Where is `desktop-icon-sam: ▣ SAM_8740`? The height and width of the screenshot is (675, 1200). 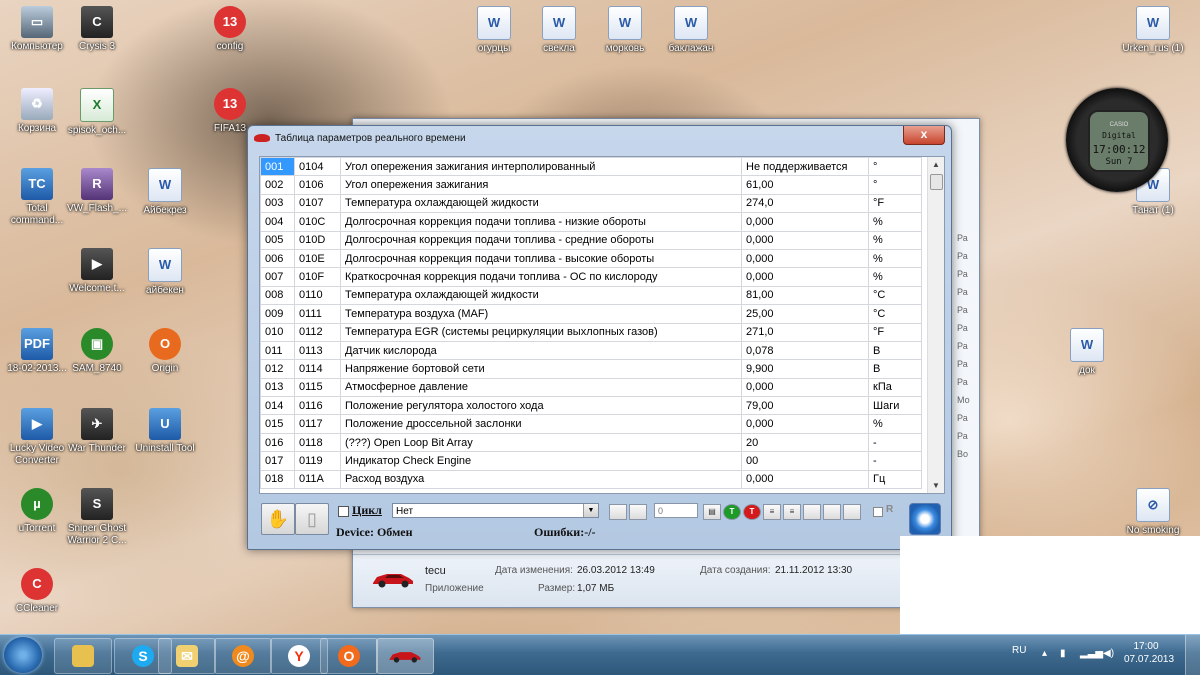
desktop-icon-sam: ▣ SAM_8740 is located at coordinates (97, 351).